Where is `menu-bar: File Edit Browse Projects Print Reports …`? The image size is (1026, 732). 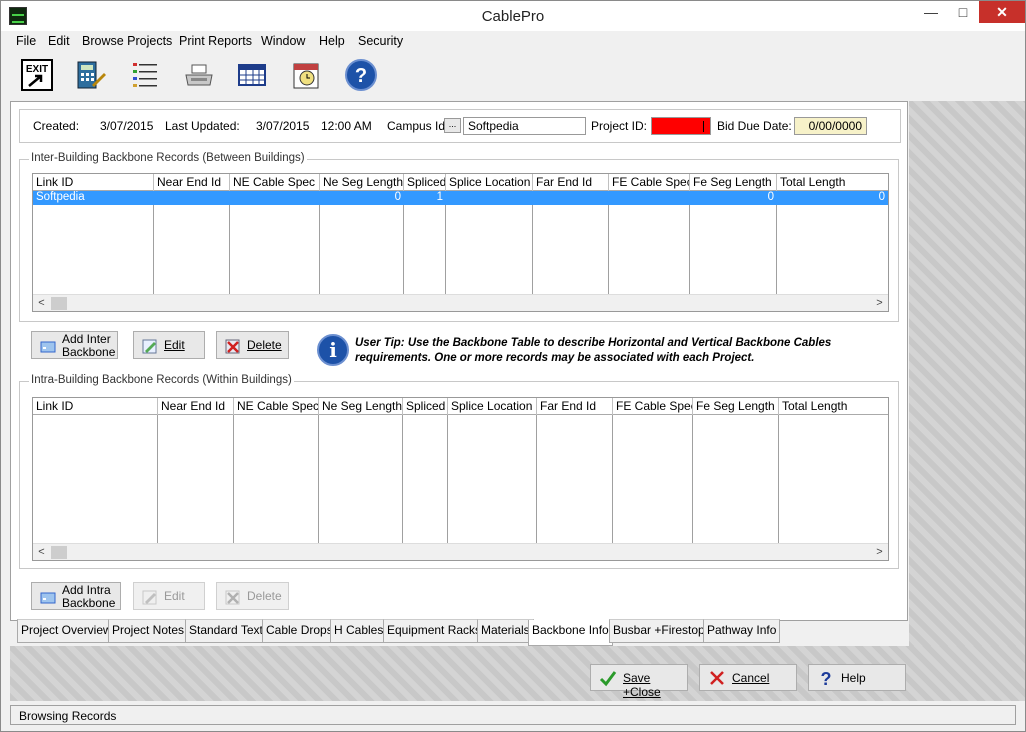 menu-bar: File Edit Browse Projects Print Reports … is located at coordinates (513, 42).